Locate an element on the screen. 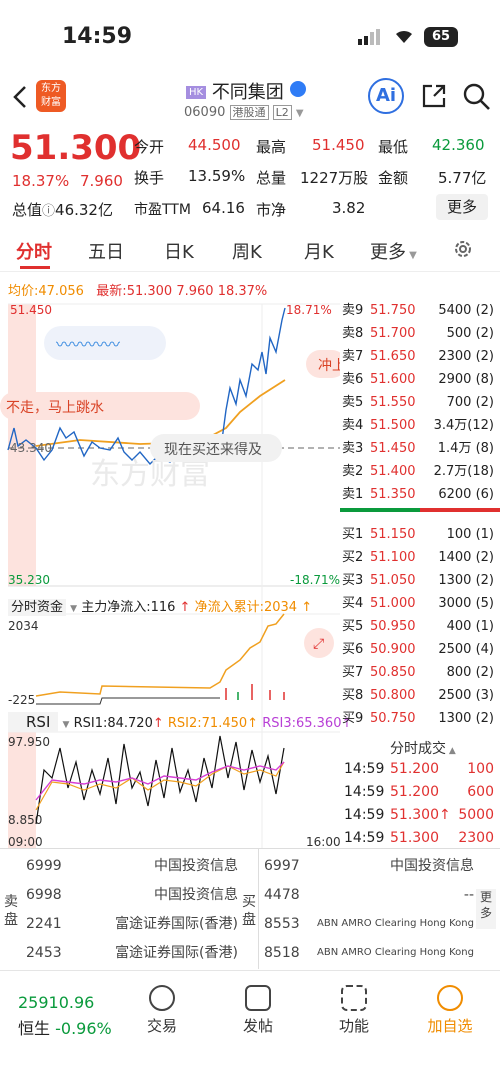  ask-row: 卖7 51.650 2300 (2) is located at coordinates (420, 357).